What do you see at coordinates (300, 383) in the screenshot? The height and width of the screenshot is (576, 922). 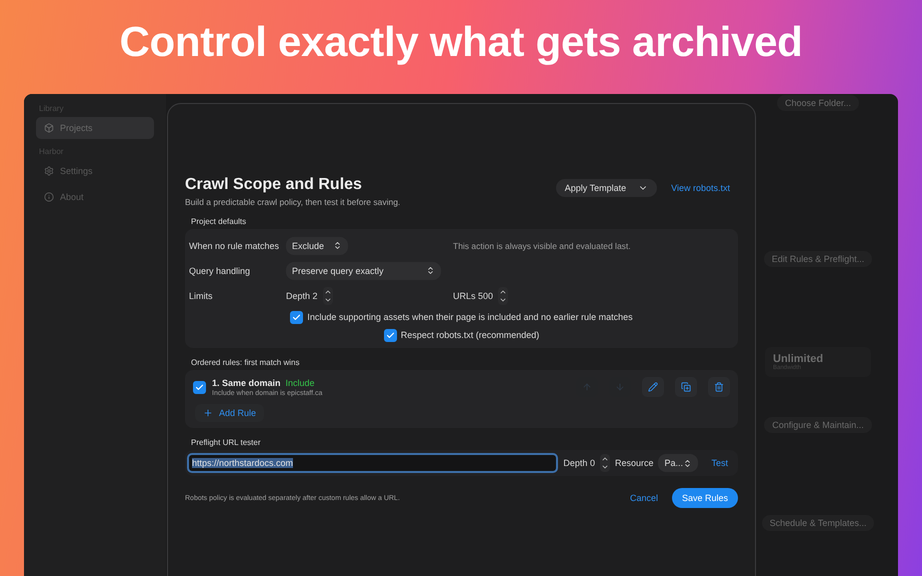 I see `rule-action: Include` at bounding box center [300, 383].